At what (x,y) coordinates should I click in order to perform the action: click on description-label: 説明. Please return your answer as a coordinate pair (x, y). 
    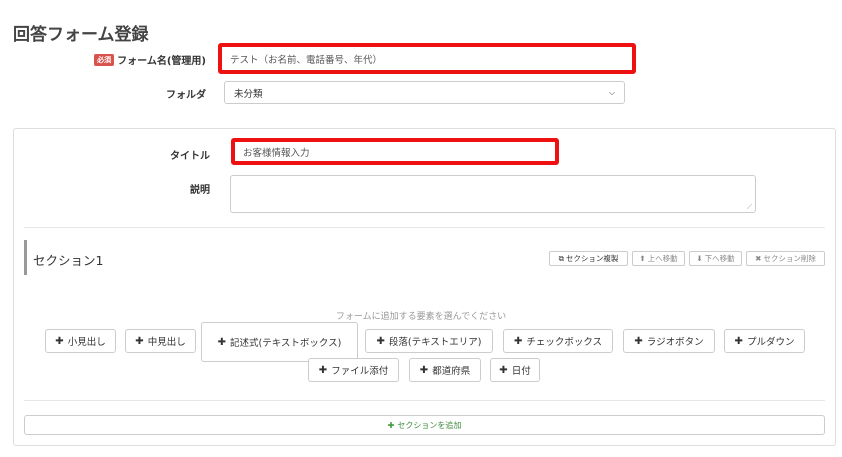
    Looking at the image, I should click on (200, 190).